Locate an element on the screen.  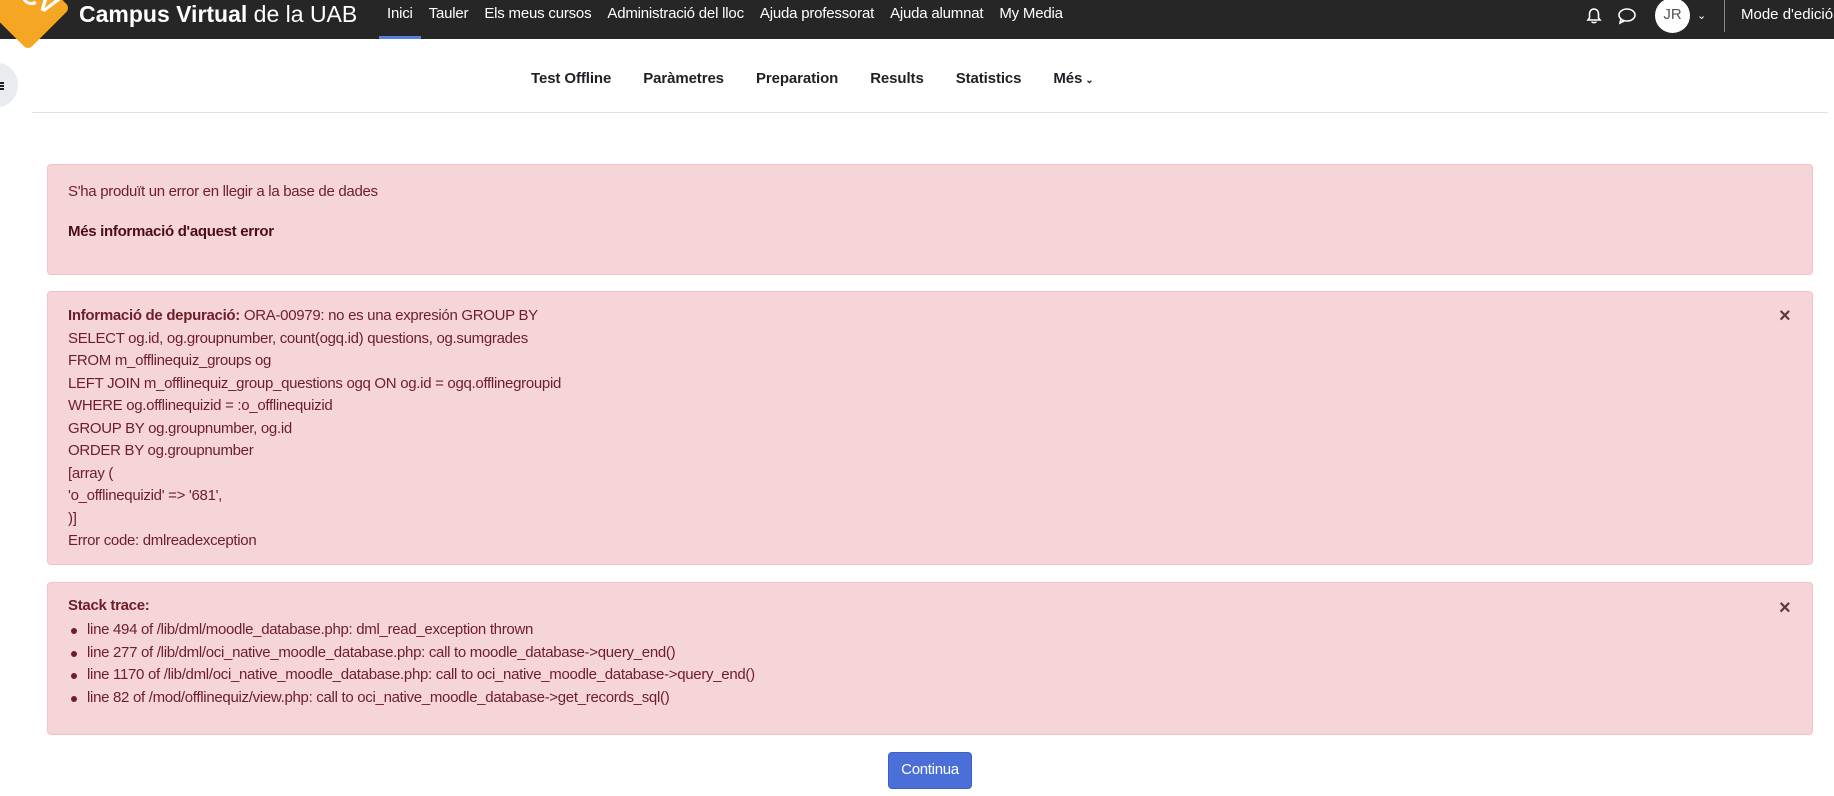
tab-parametres: Paràmetres is located at coordinates (683, 78).